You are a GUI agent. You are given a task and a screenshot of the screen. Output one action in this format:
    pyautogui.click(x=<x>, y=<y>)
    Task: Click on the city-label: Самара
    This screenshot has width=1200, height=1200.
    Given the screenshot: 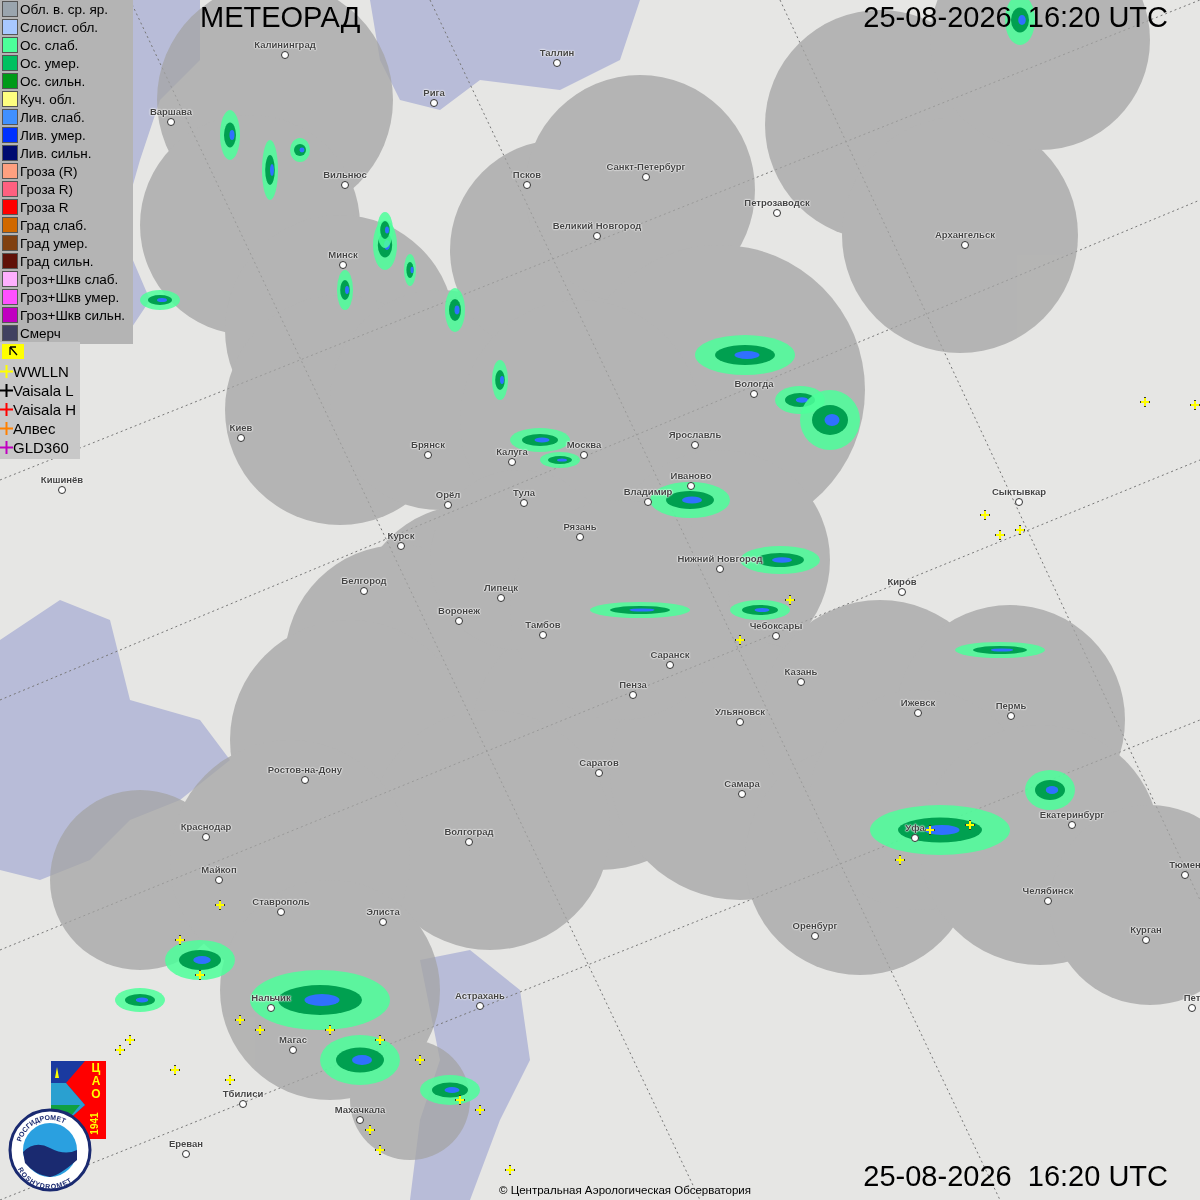 What is the action you would take?
    pyautogui.click(x=742, y=783)
    